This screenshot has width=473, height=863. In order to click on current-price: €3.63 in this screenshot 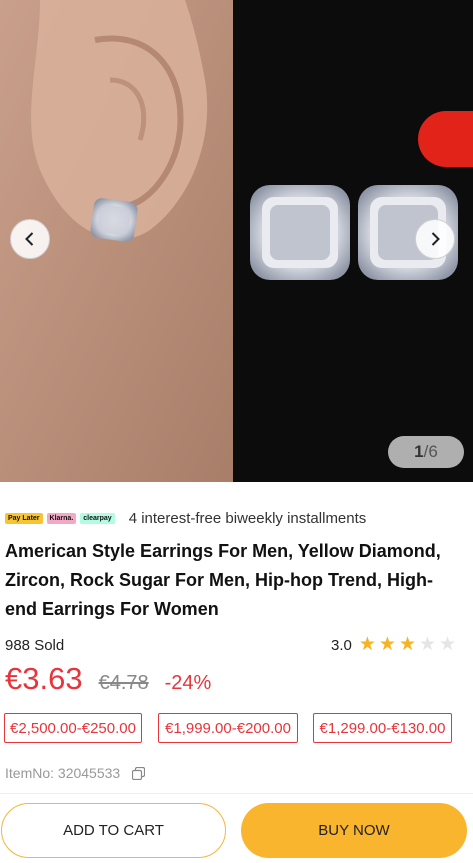, I will do `click(44, 678)`.